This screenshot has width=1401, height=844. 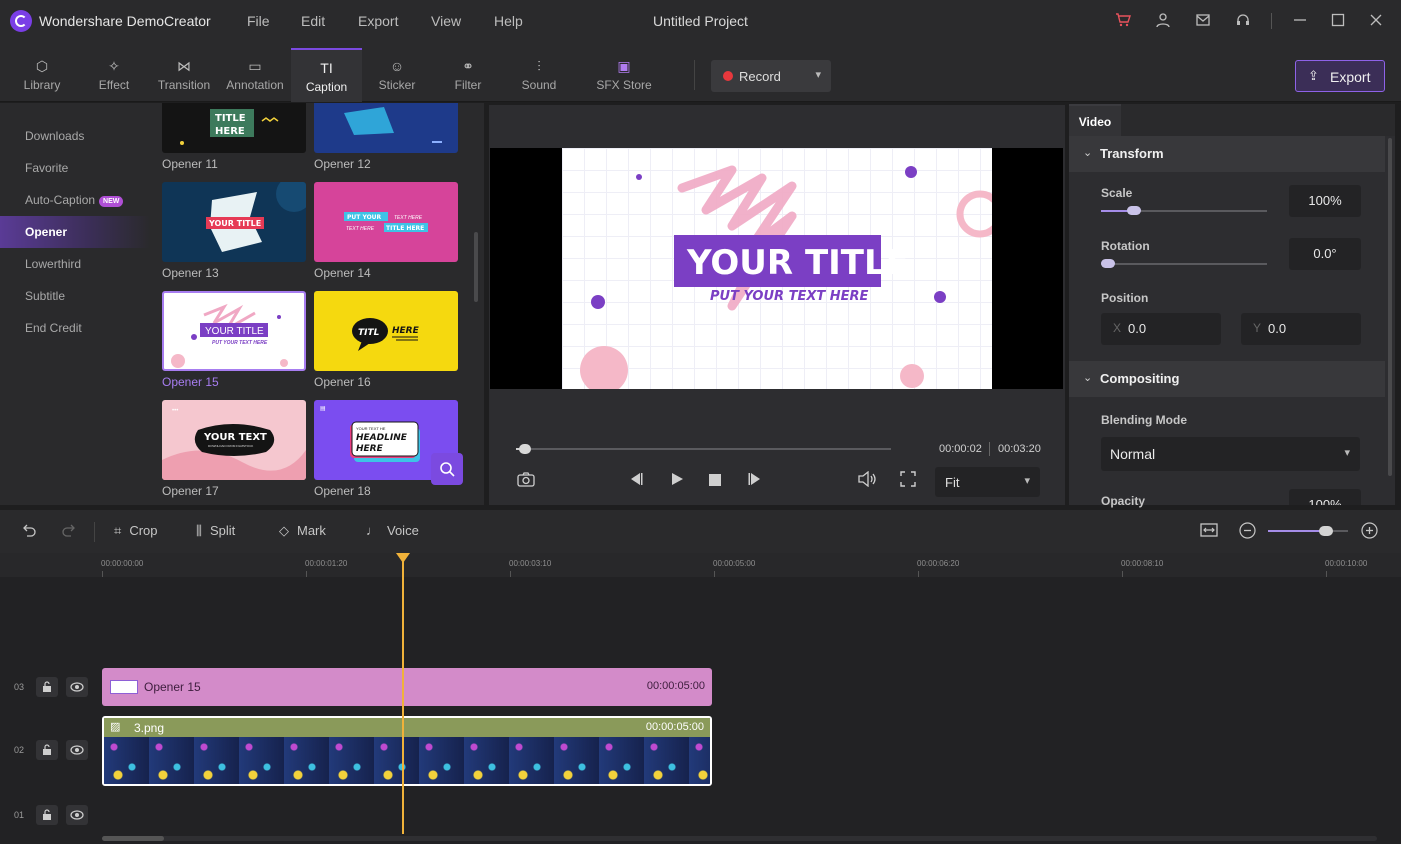 What do you see at coordinates (75, 328) in the screenshot?
I see `sidebar-item-end-credit: End Credit` at bounding box center [75, 328].